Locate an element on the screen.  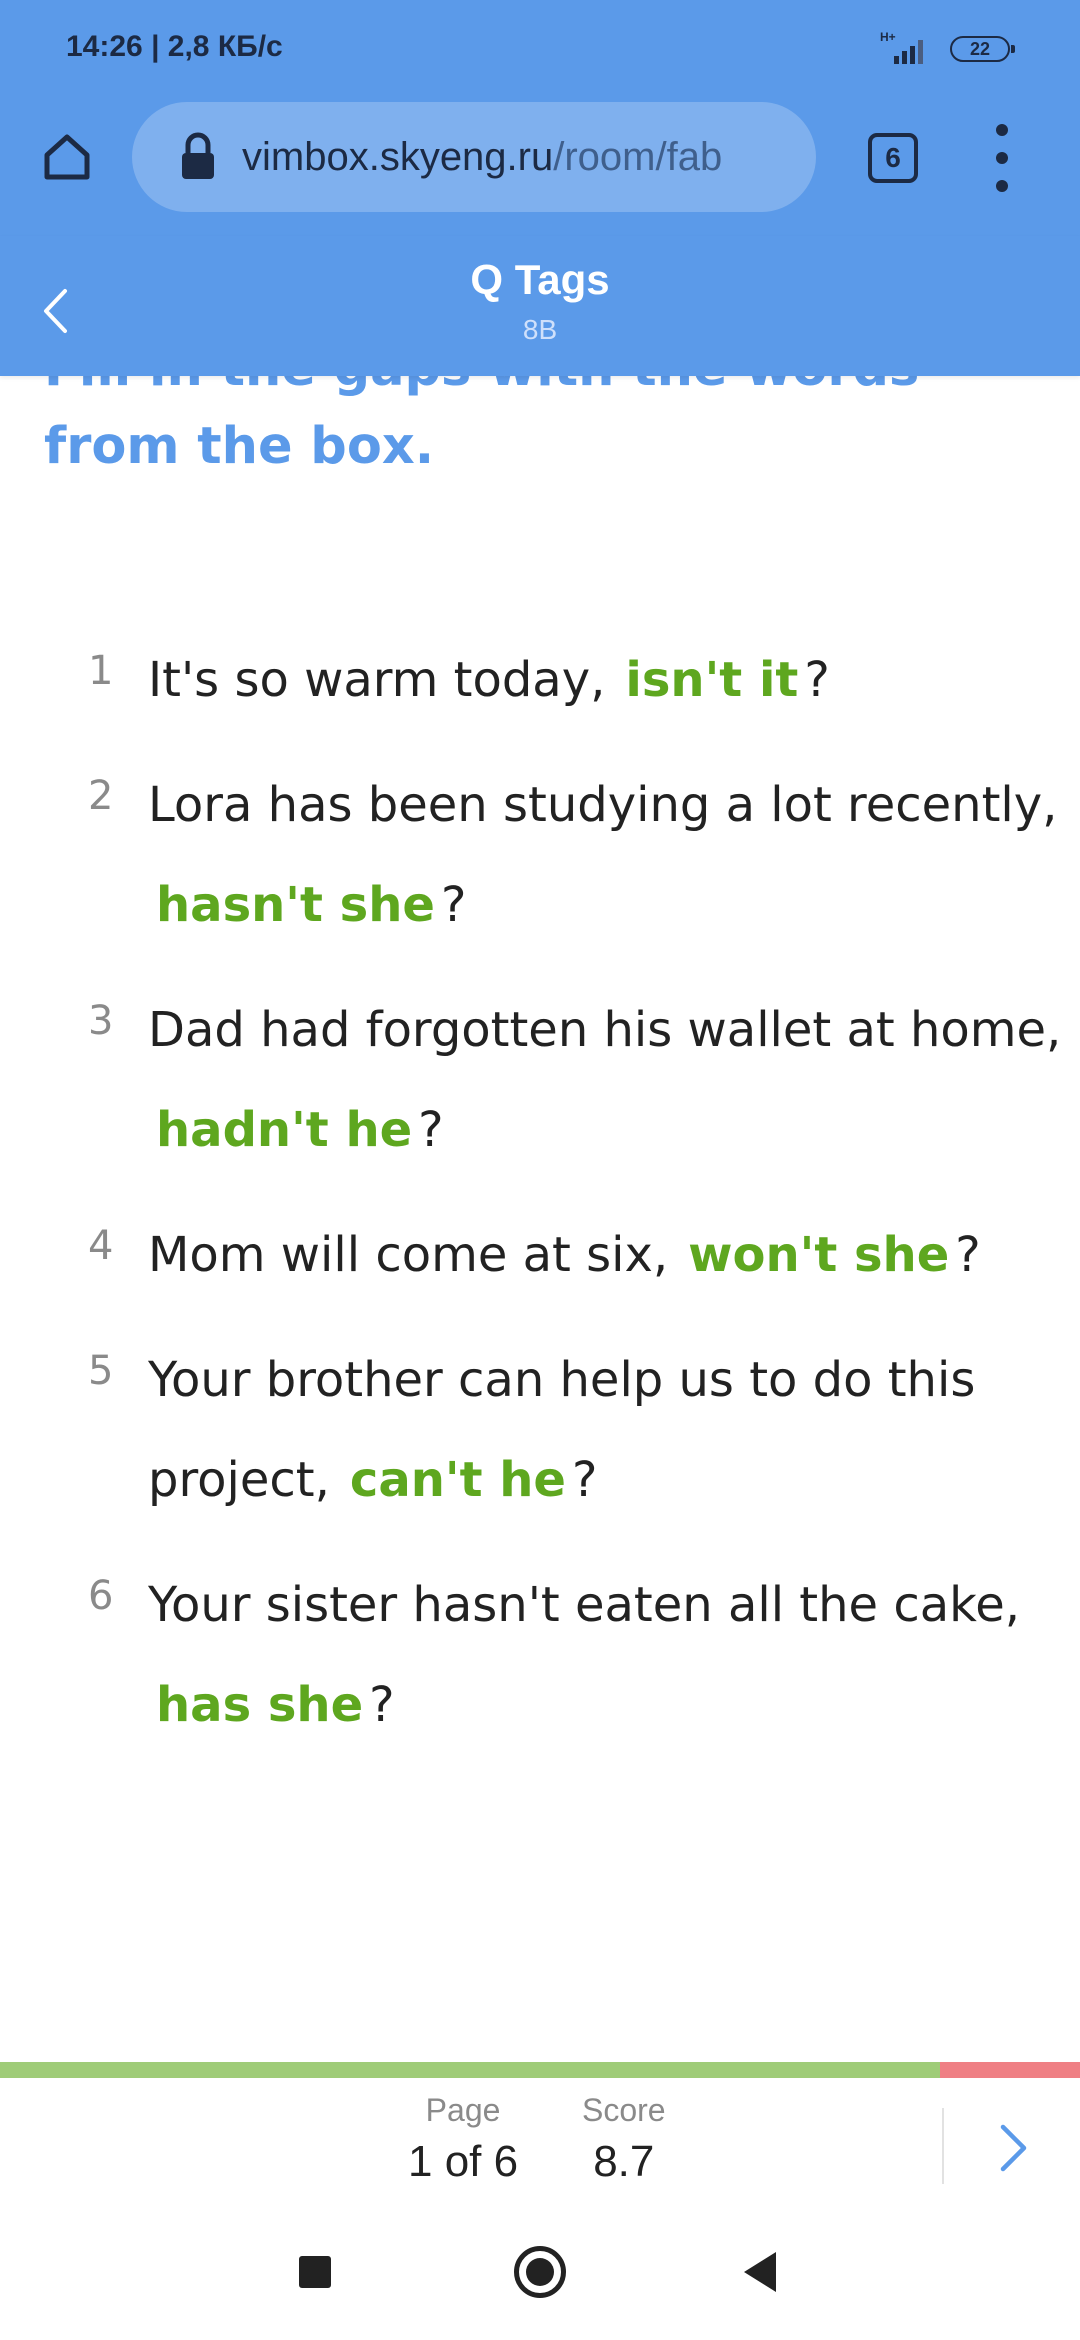
exercise-line: hadn't he? is located at coordinates (606, 1130).